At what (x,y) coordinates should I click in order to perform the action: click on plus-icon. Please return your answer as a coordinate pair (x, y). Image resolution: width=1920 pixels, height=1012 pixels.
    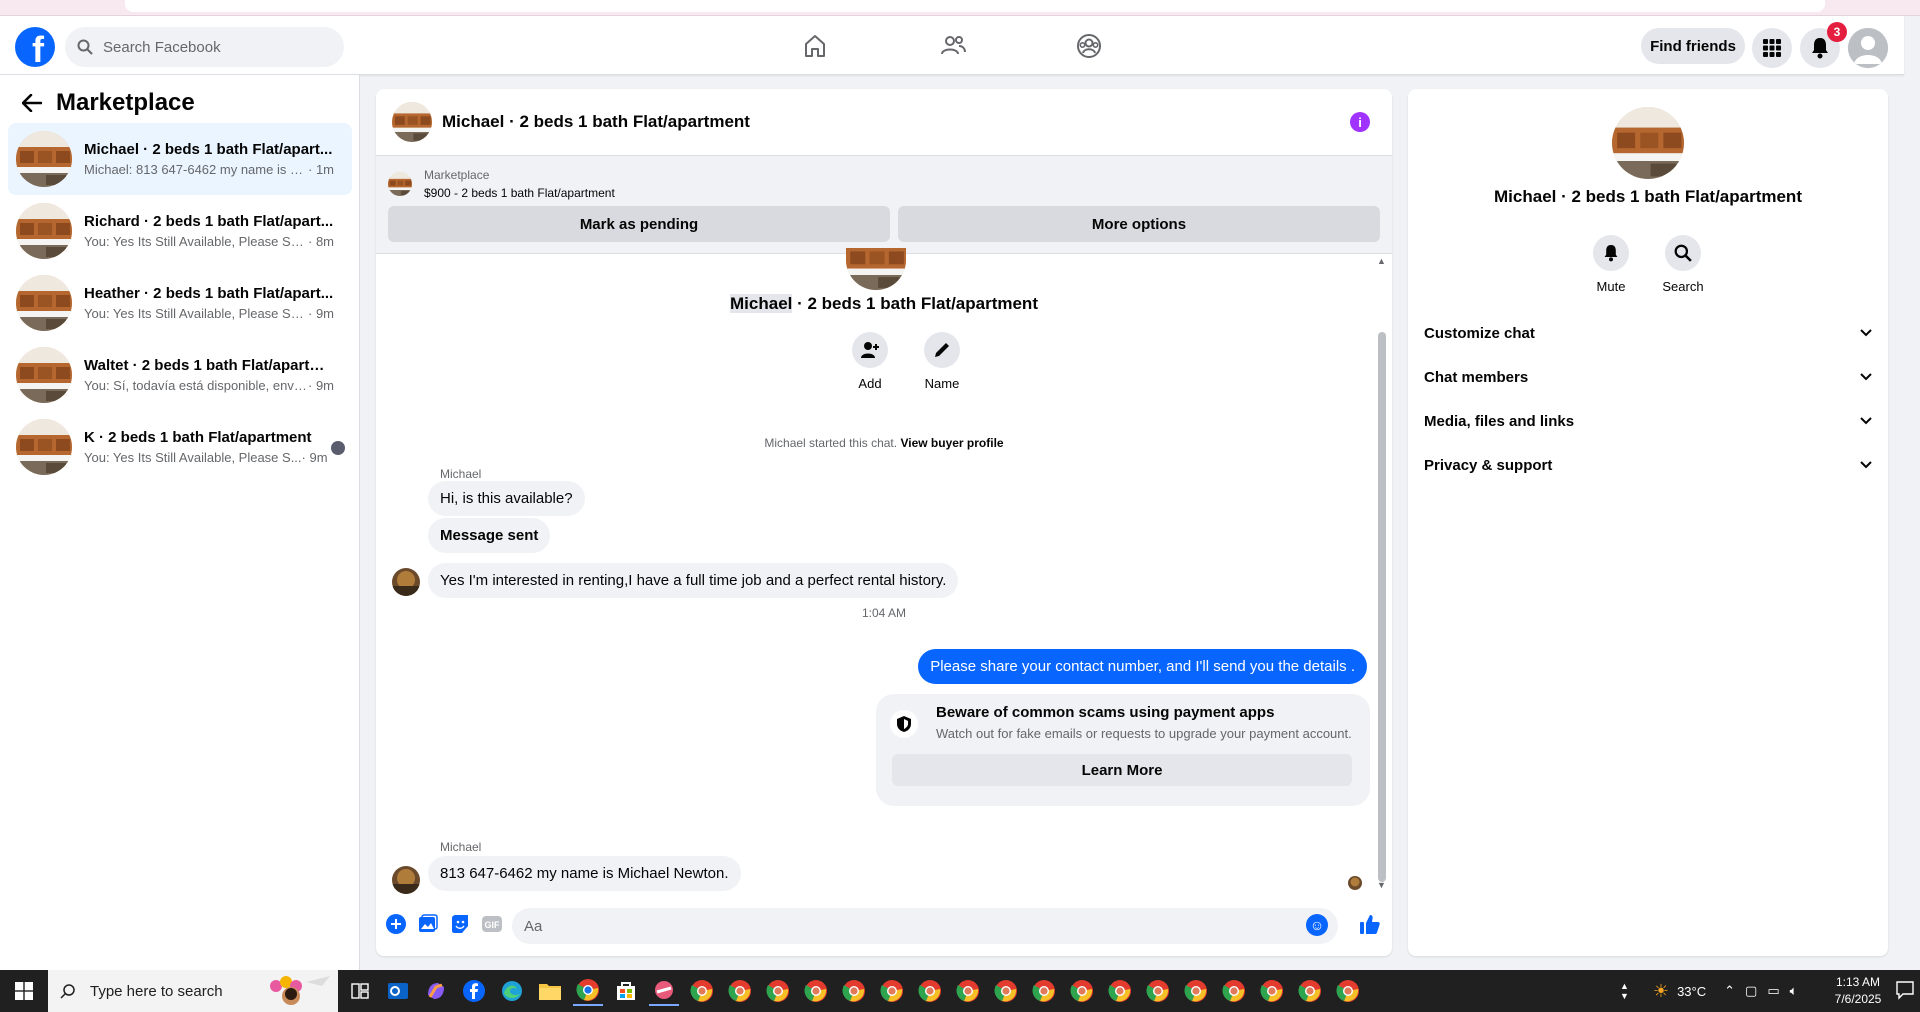
    Looking at the image, I should click on (396, 924).